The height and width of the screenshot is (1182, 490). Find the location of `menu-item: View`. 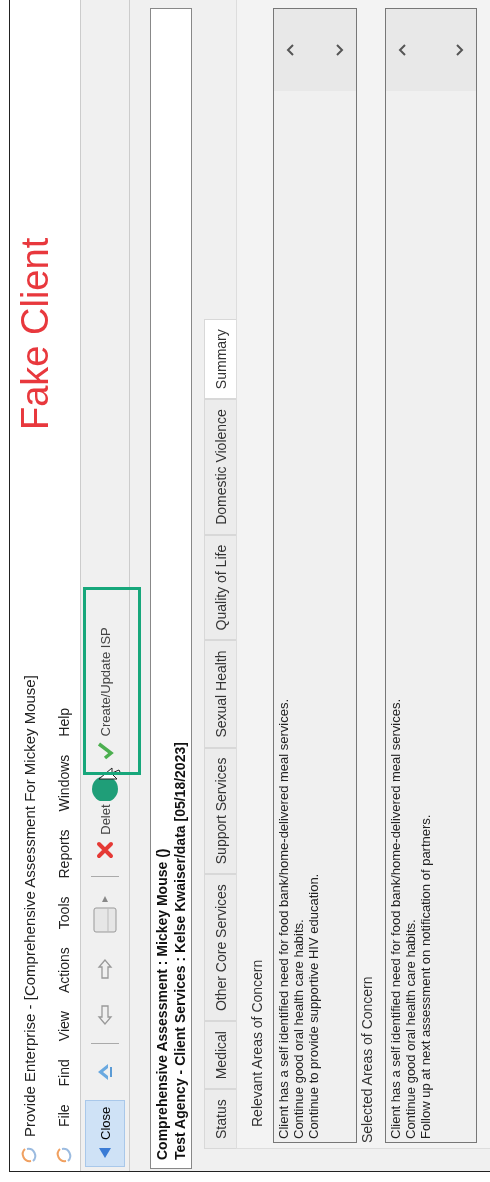

menu-item: View is located at coordinates (64, 1026).